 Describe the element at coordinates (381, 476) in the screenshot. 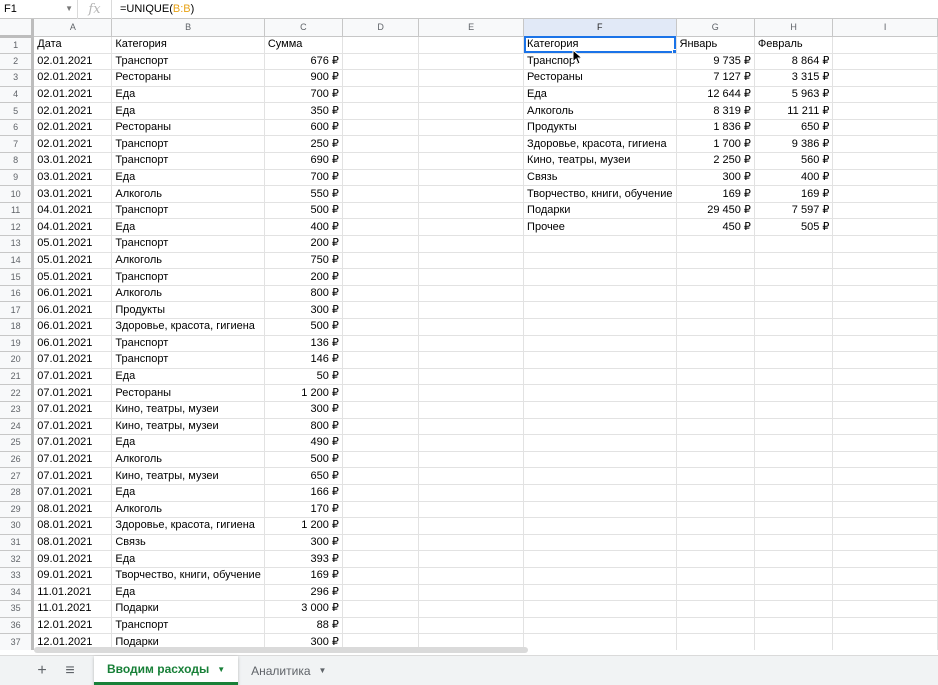

I see `cell-d27` at that location.